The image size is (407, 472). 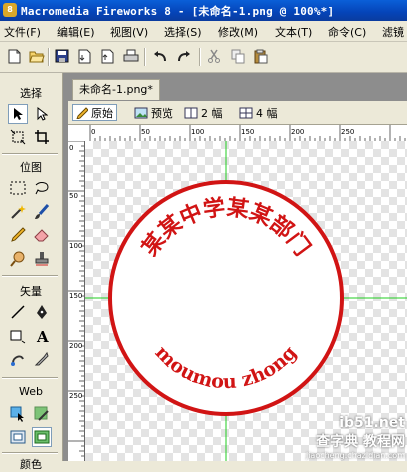 I want to click on scale-tool-icon, so click(x=18, y=137).